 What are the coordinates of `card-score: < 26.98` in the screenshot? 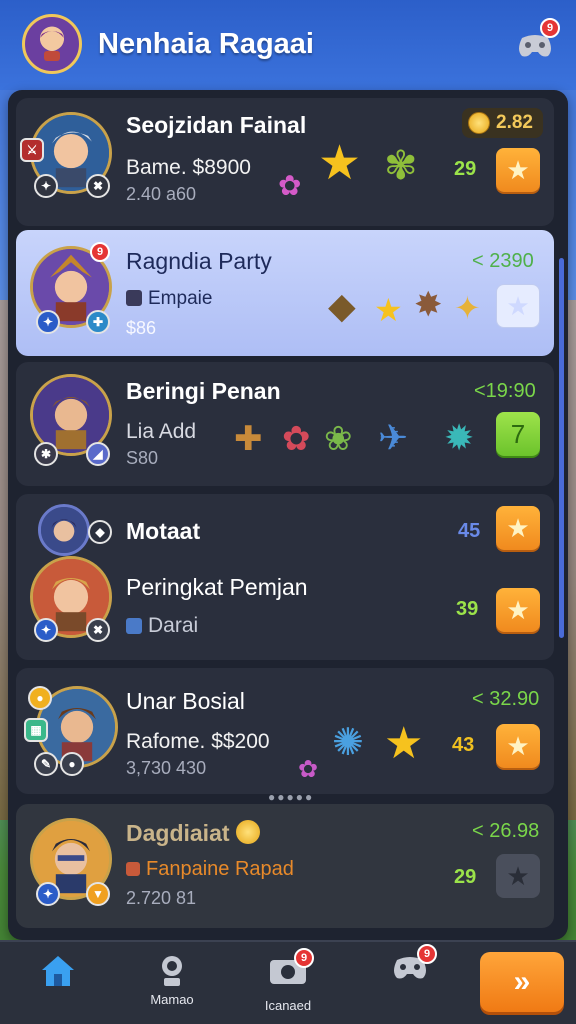 It's located at (506, 831).